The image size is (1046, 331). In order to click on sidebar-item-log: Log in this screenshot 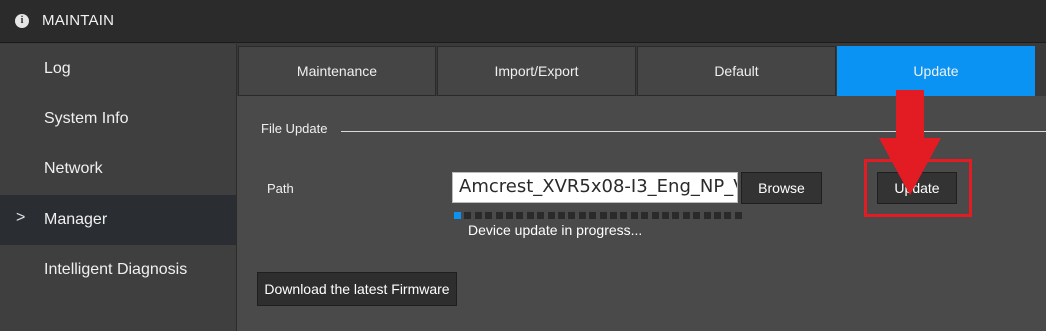, I will do `click(118, 69)`.